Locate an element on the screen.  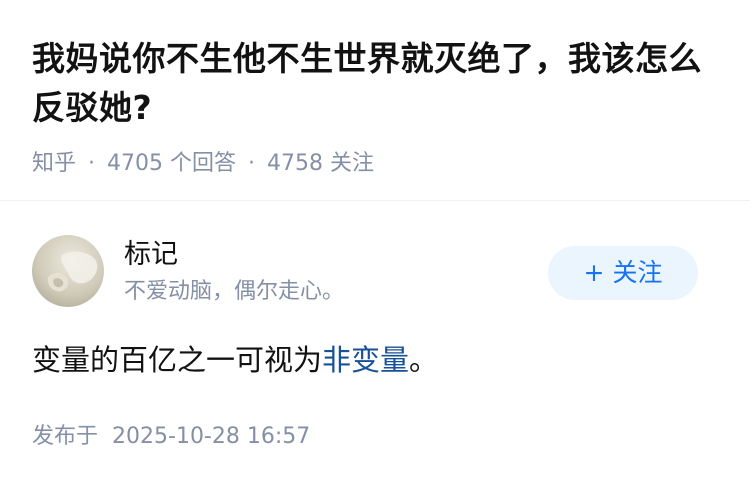
plus-icon: + is located at coordinates (594, 272).